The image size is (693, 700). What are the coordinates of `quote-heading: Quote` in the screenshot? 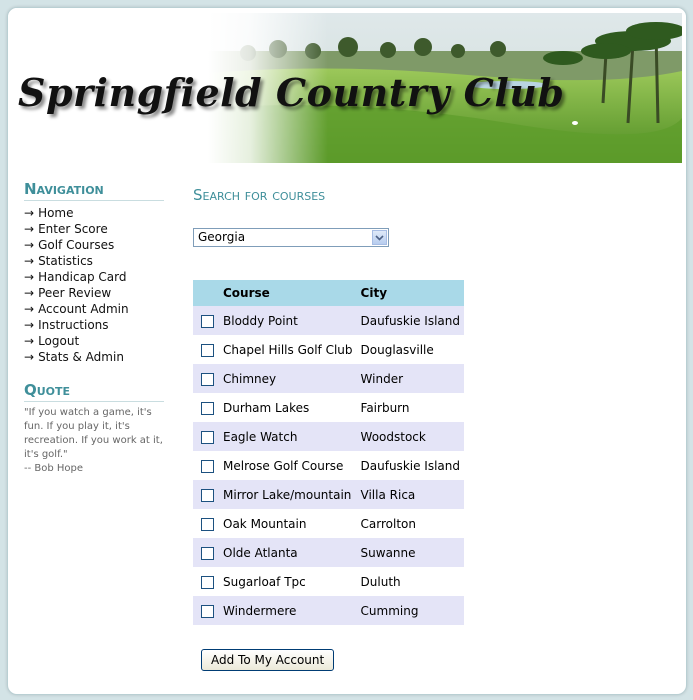 It's located at (94, 391).